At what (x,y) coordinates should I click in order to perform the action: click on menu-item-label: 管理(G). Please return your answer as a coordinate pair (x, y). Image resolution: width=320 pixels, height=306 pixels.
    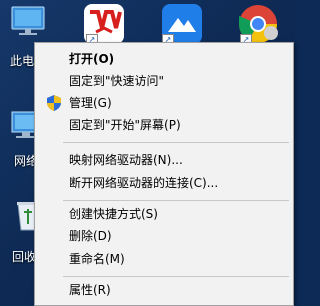
    Looking at the image, I should click on (90, 103).